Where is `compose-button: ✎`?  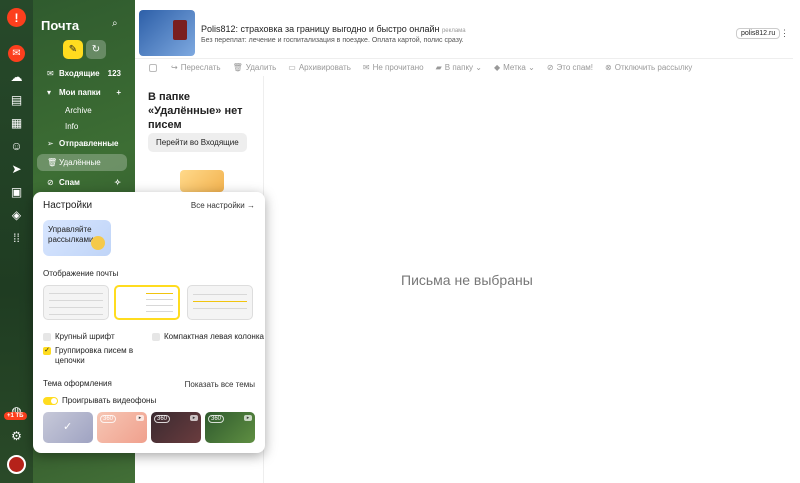 compose-button: ✎ is located at coordinates (73, 49).